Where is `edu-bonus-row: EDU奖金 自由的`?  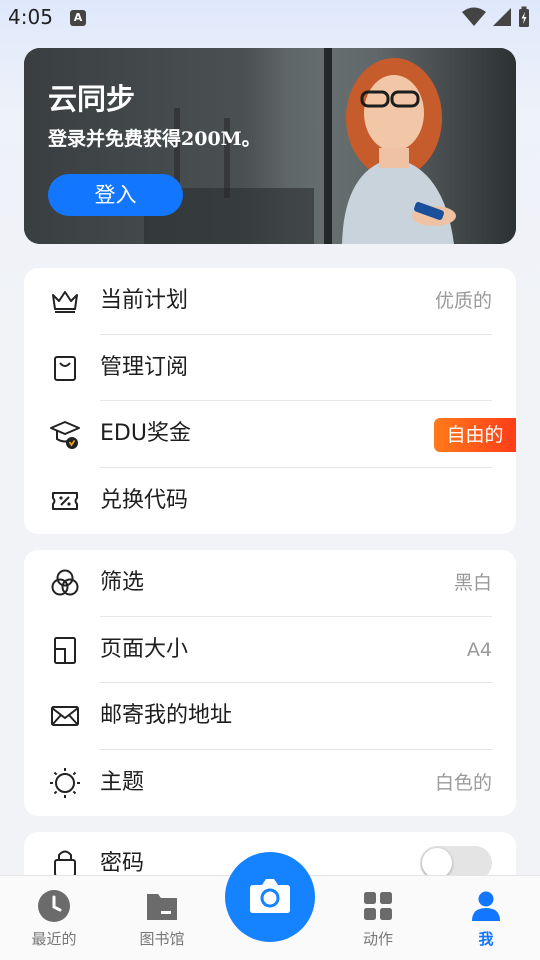
edu-bonus-row: EDU奖金 自由的 is located at coordinates (270, 434).